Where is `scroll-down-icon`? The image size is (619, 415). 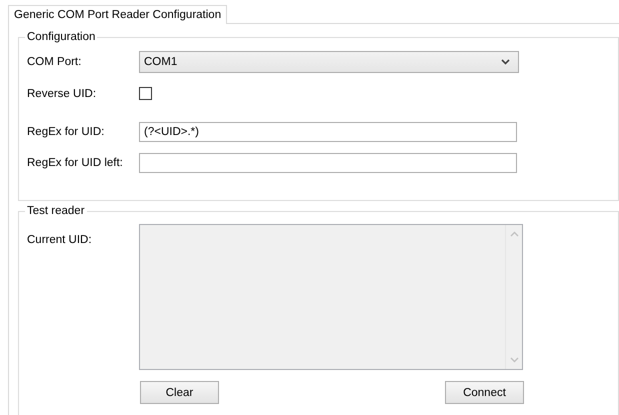
scroll-down-icon is located at coordinates (514, 360).